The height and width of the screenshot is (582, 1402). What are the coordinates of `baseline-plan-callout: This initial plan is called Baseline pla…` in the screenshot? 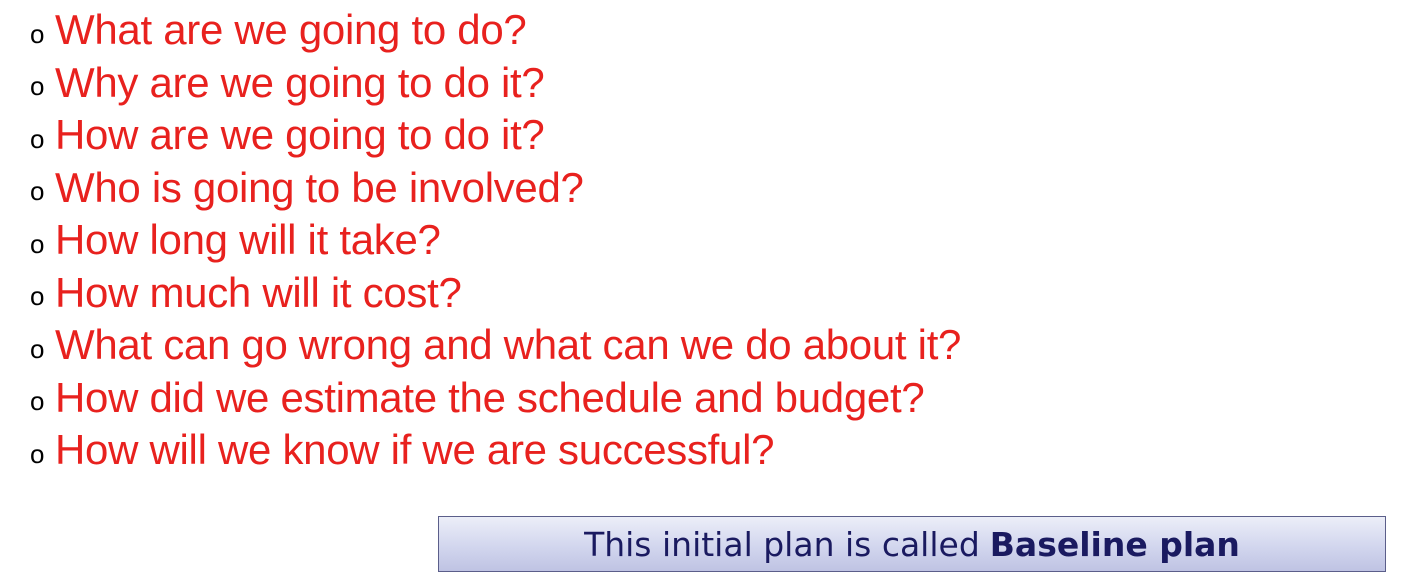 It's located at (912, 544).